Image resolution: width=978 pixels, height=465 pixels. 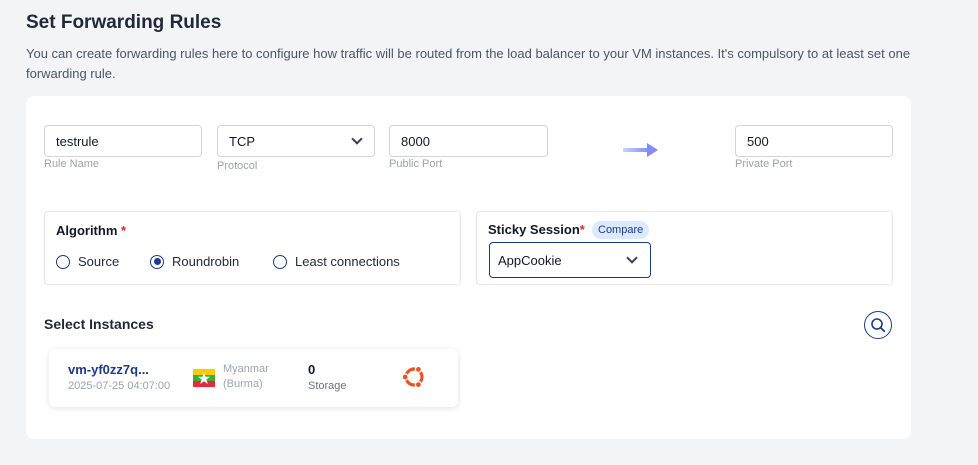 What do you see at coordinates (246, 377) in the screenshot?
I see `instance-region: Myanmar (Burma)` at bounding box center [246, 377].